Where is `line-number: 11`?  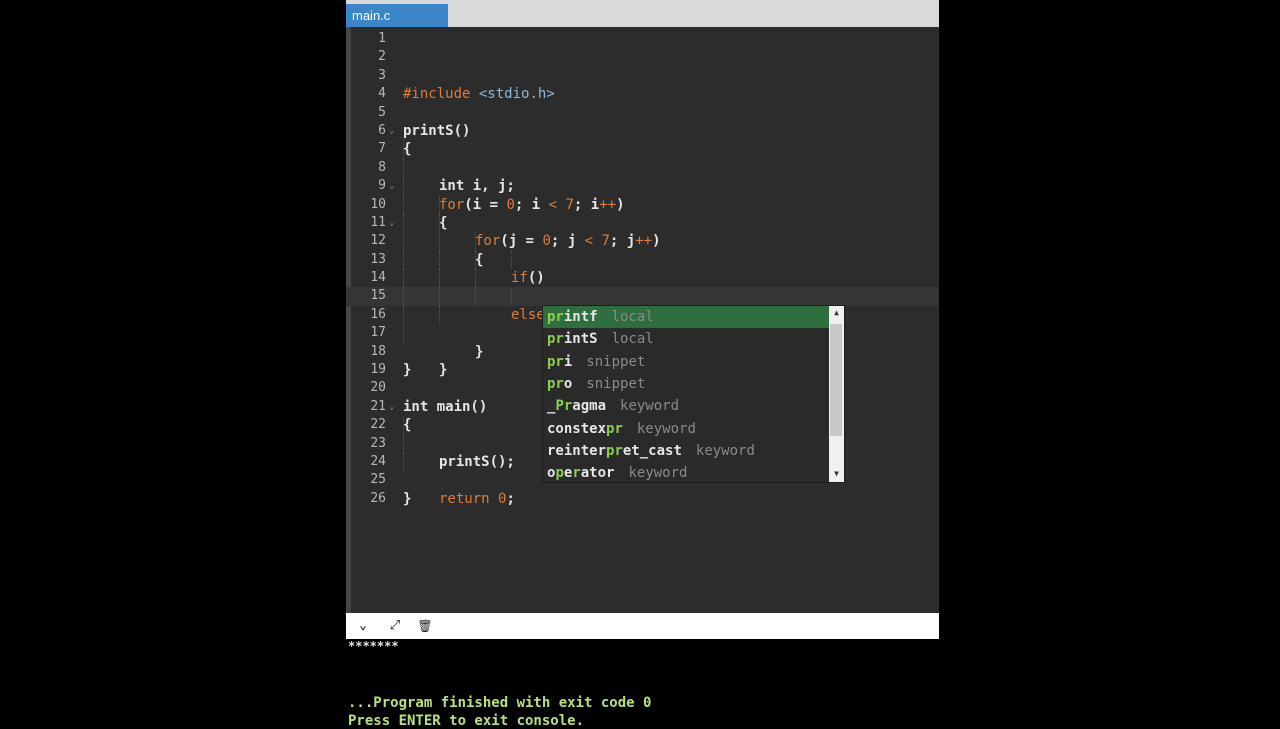 line-number: 11 is located at coordinates (378, 222).